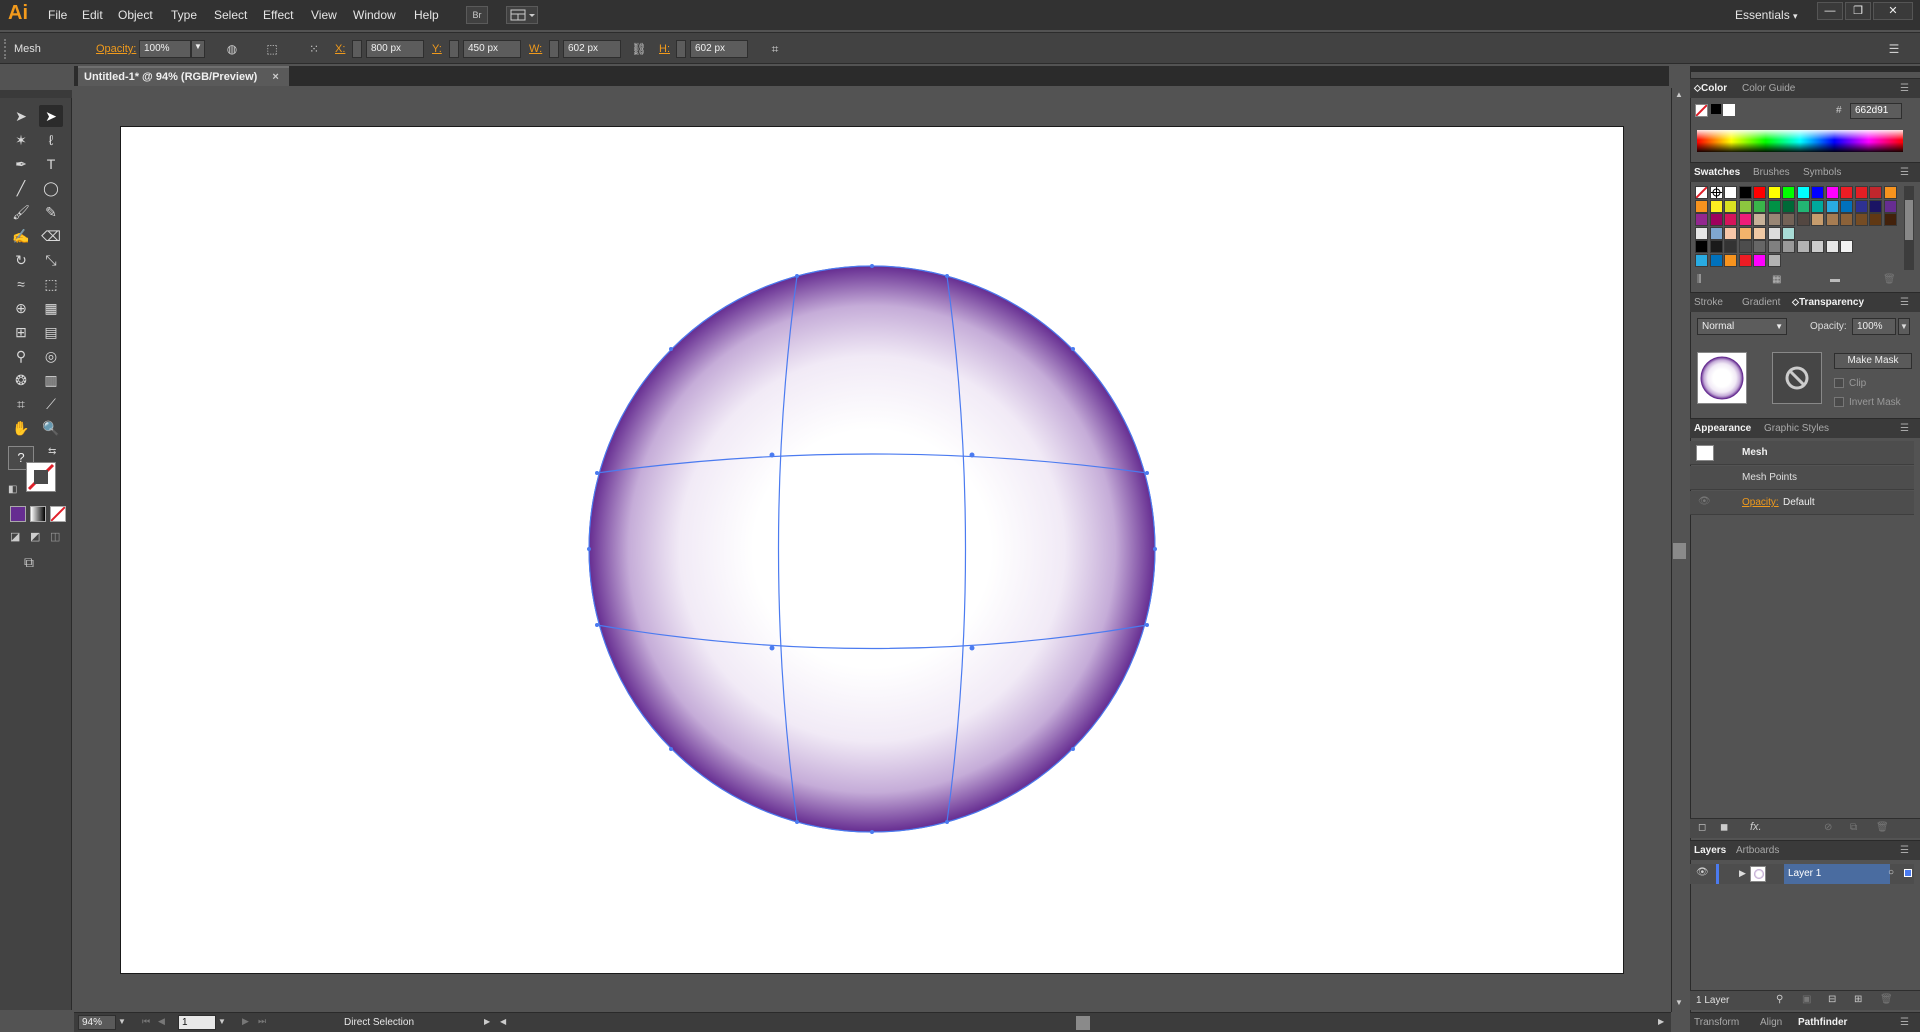 The image size is (1920, 1032). I want to click on hand-tool-icon: ✋, so click(21, 428).